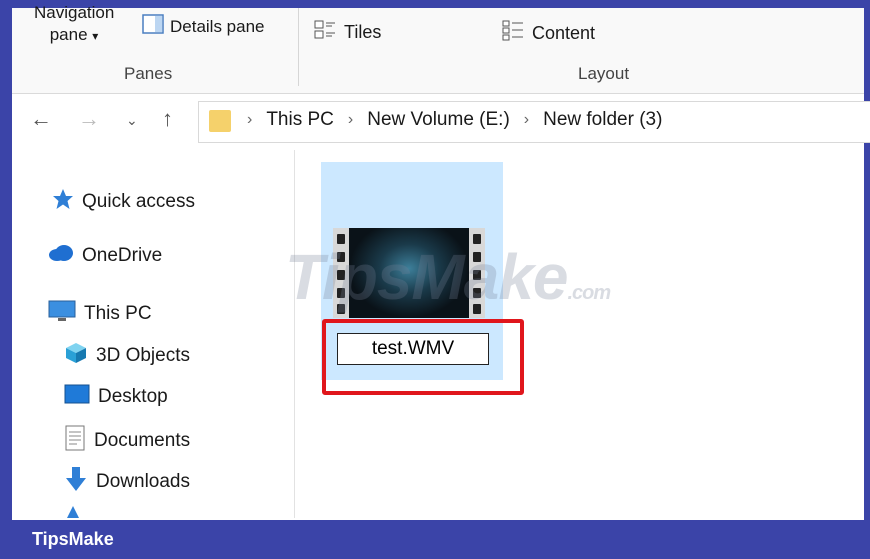 The height and width of the screenshot is (559, 870). Describe the element at coordinates (298, 47) in the screenshot. I see `ribbon-divider` at that location.